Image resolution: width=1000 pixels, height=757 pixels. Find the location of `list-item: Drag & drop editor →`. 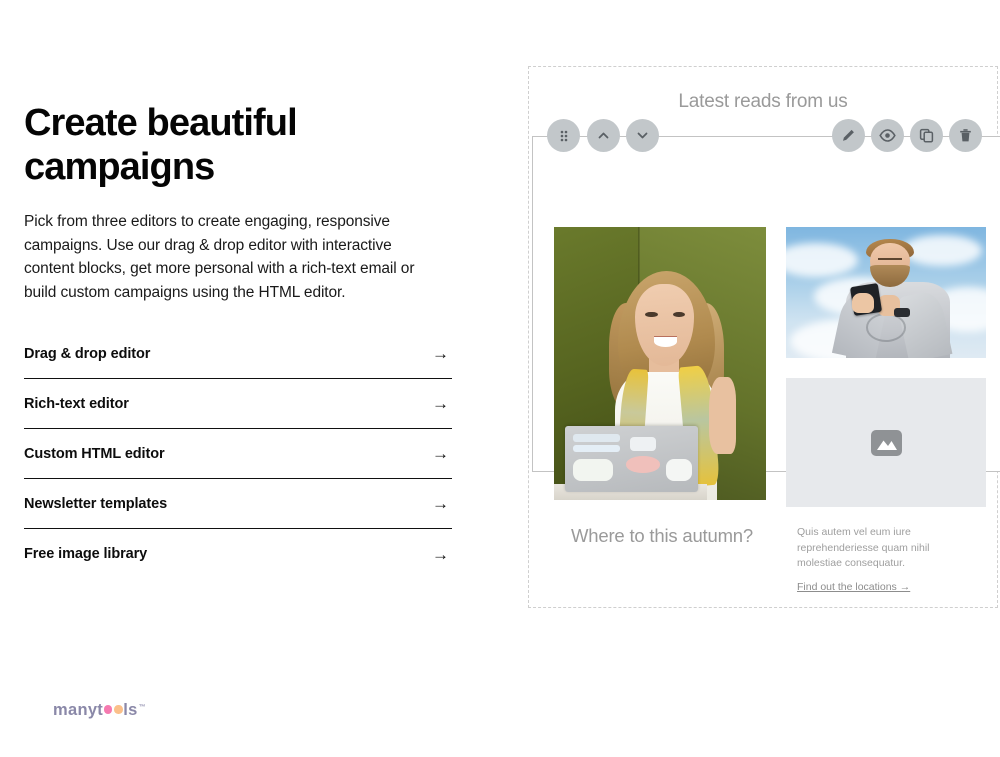

list-item: Drag & drop editor → is located at coordinates (238, 354).